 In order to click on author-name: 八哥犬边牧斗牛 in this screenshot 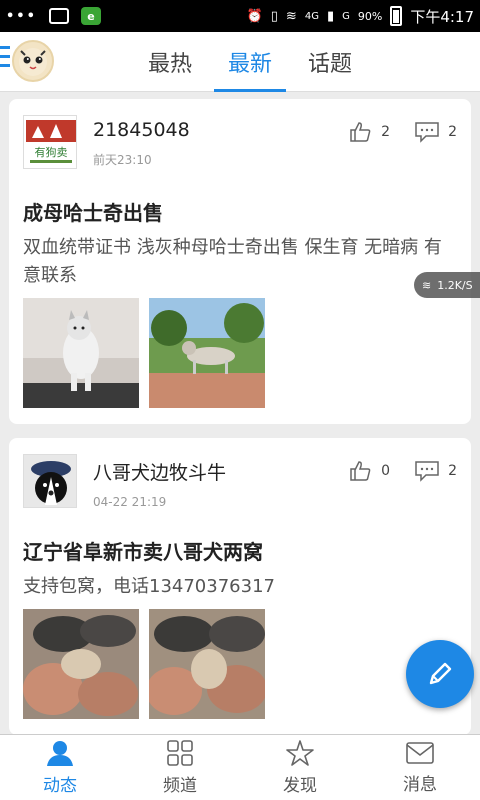, I will do `click(221, 471)`.